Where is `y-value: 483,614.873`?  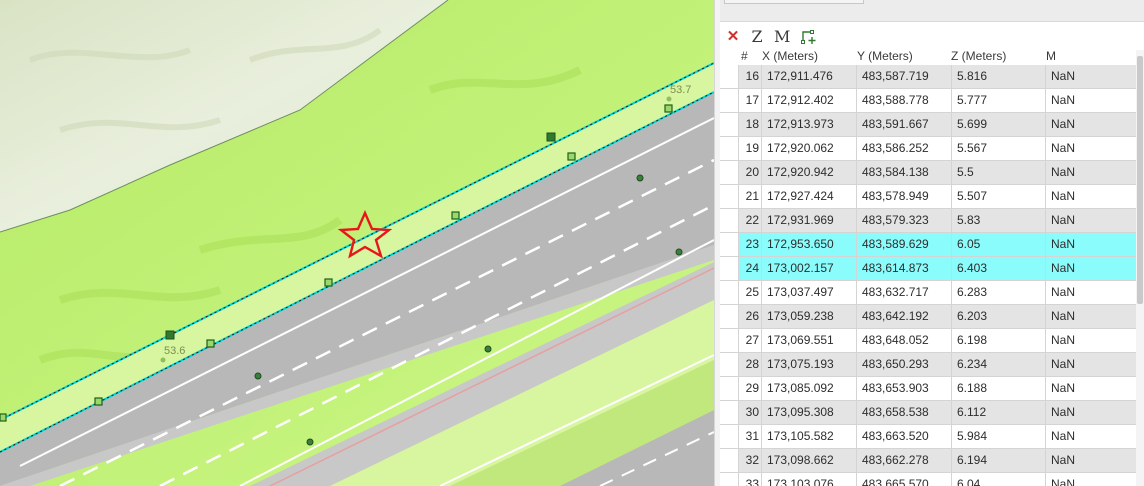 y-value: 483,614.873 is located at coordinates (903, 268).